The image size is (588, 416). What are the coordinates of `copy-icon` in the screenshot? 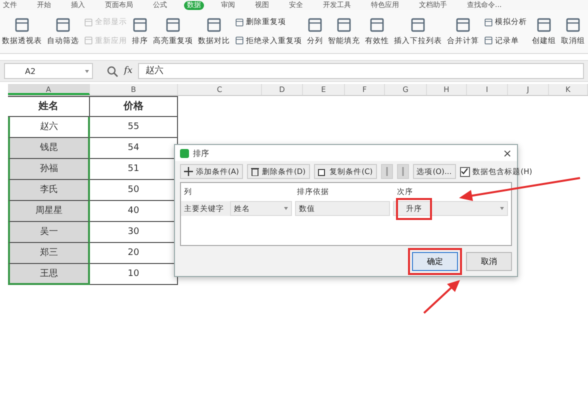 It's located at (322, 171).